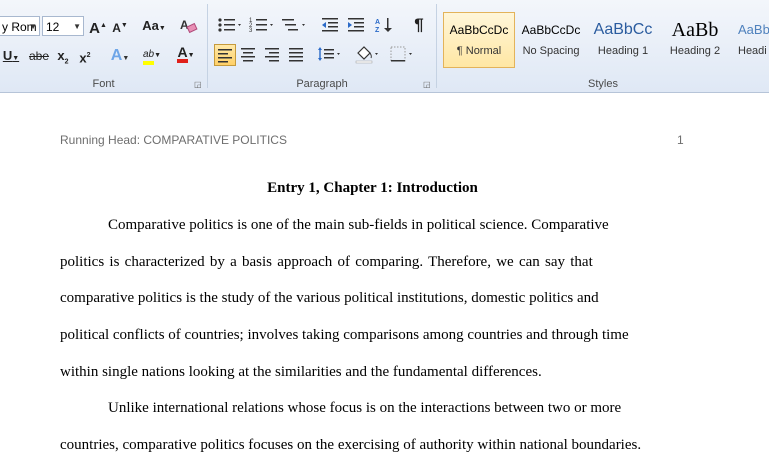 The width and height of the screenshot is (769, 463). What do you see at coordinates (7, 55) in the screenshot?
I see `underline-label: U` at bounding box center [7, 55].